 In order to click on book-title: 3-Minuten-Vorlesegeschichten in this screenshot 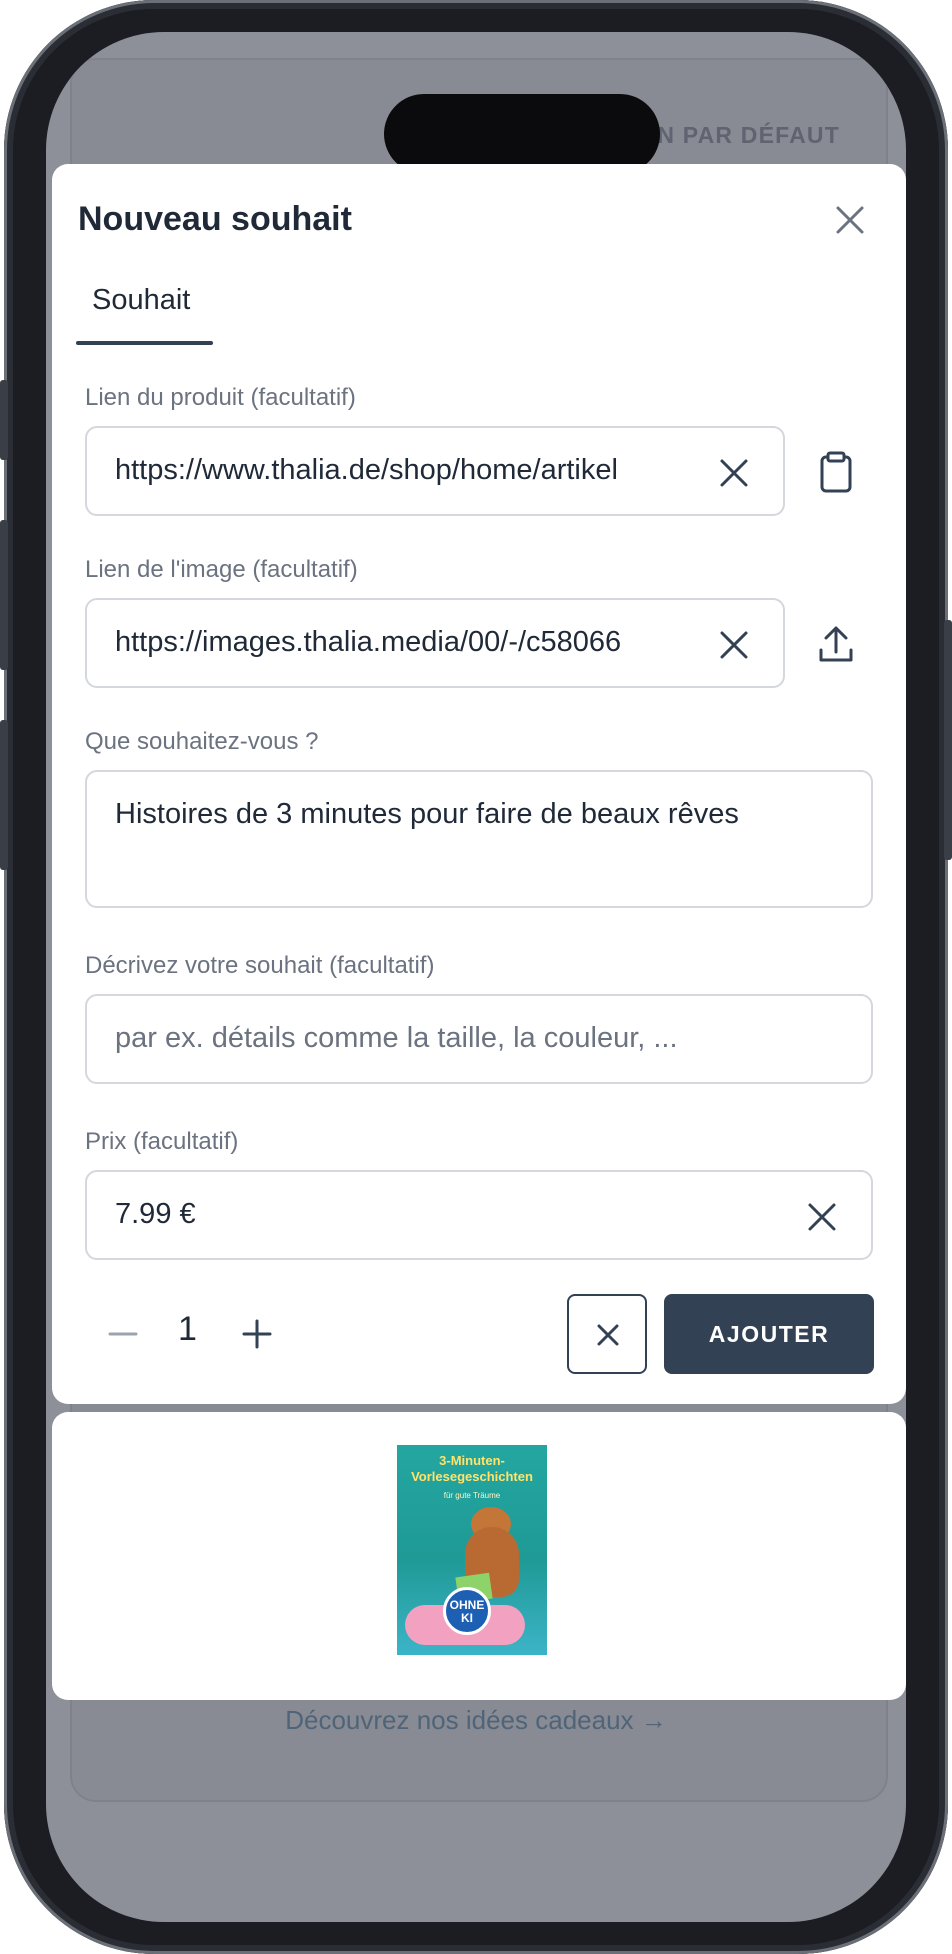, I will do `click(472, 1468)`.